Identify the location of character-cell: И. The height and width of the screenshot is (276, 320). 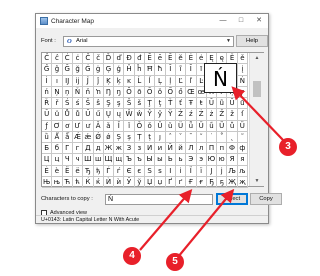
(150, 149).